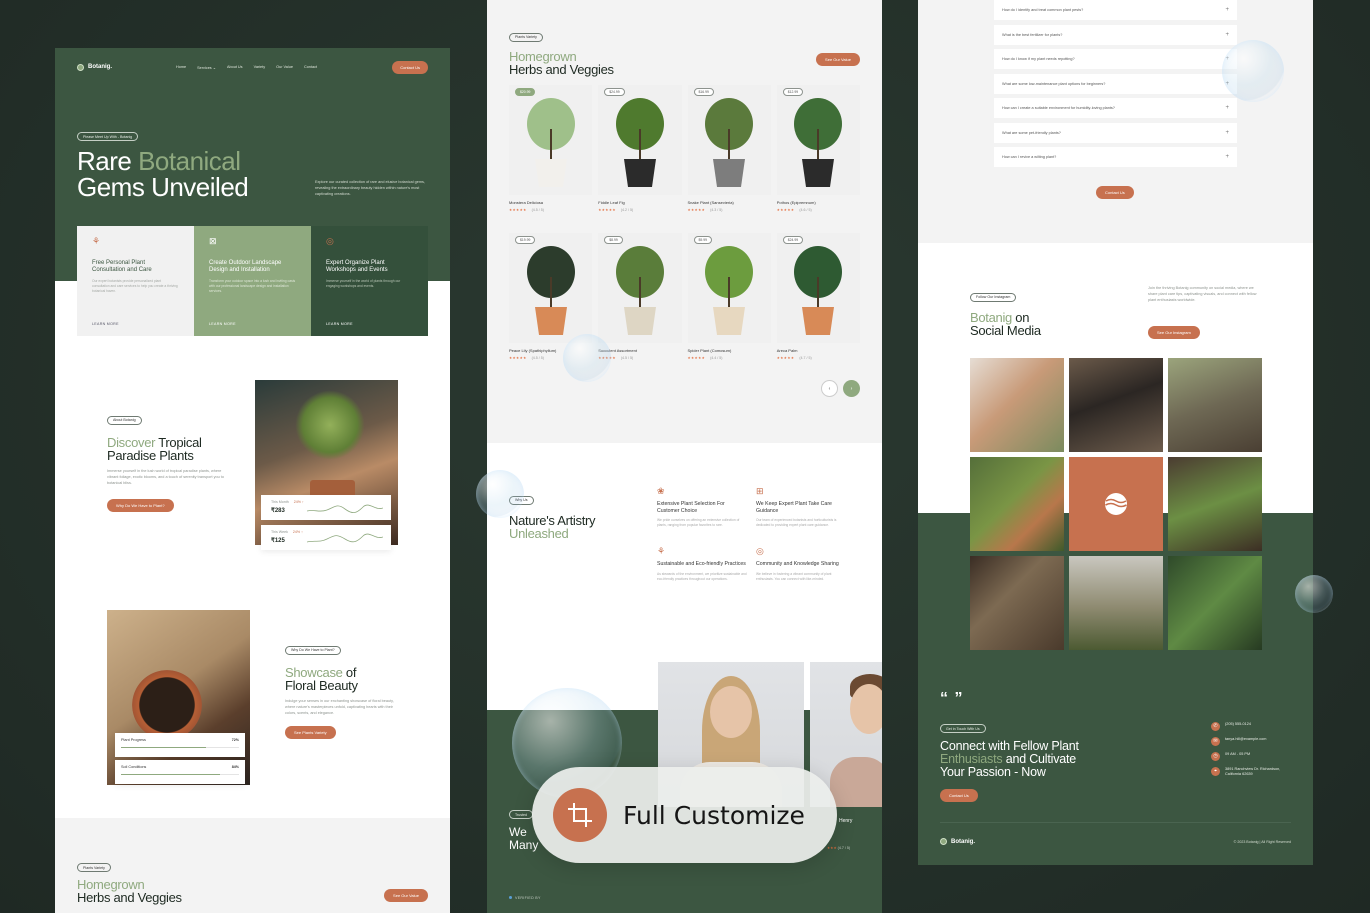 The height and width of the screenshot is (913, 1370). Describe the element at coordinates (1245, 739) in the screenshot. I see `contact-text: tanya.hill@example.com` at that location.